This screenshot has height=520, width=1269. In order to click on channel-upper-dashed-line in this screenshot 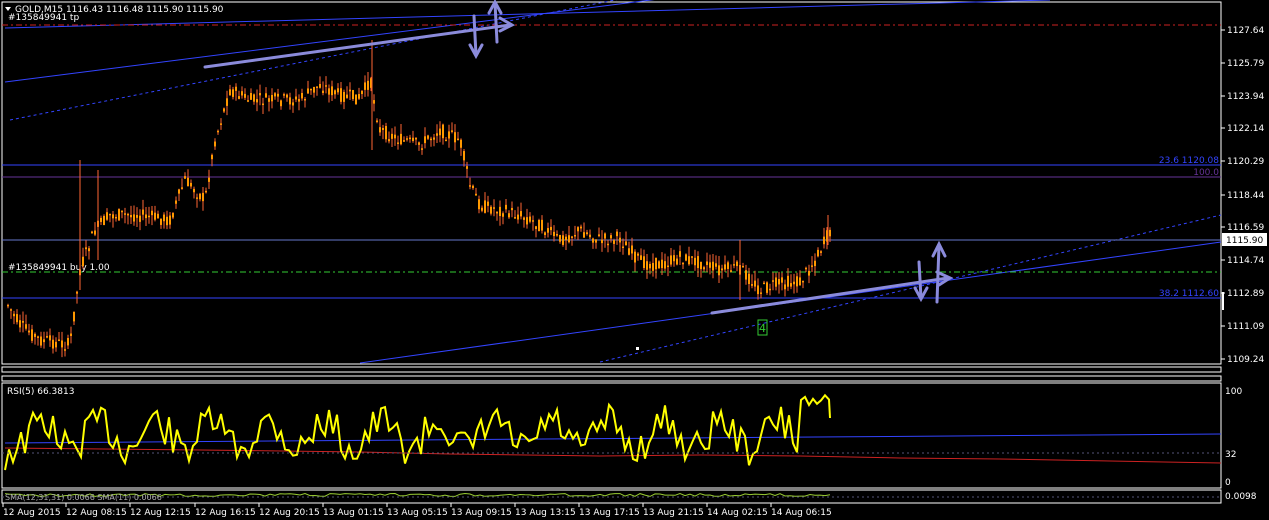, I will do `click(324, 60)`.